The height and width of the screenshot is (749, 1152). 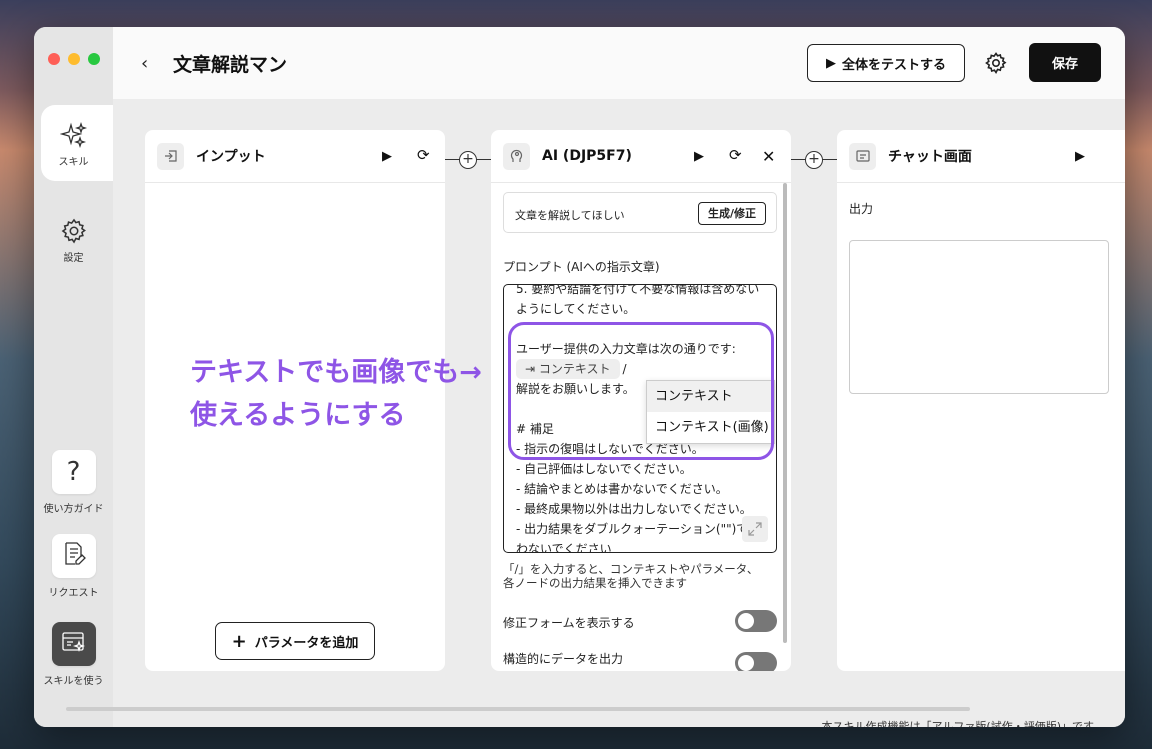 I want to click on sidebar-item-settings: 設定, so click(x=73, y=240).